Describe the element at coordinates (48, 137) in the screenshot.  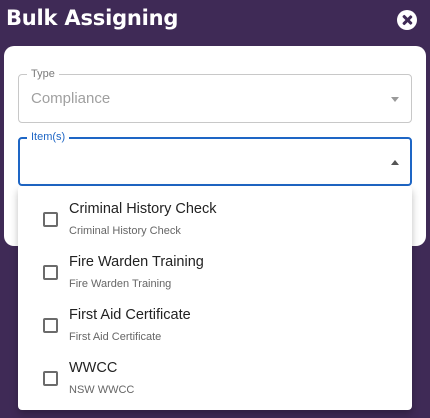
I see `items-label: Item(s)` at that location.